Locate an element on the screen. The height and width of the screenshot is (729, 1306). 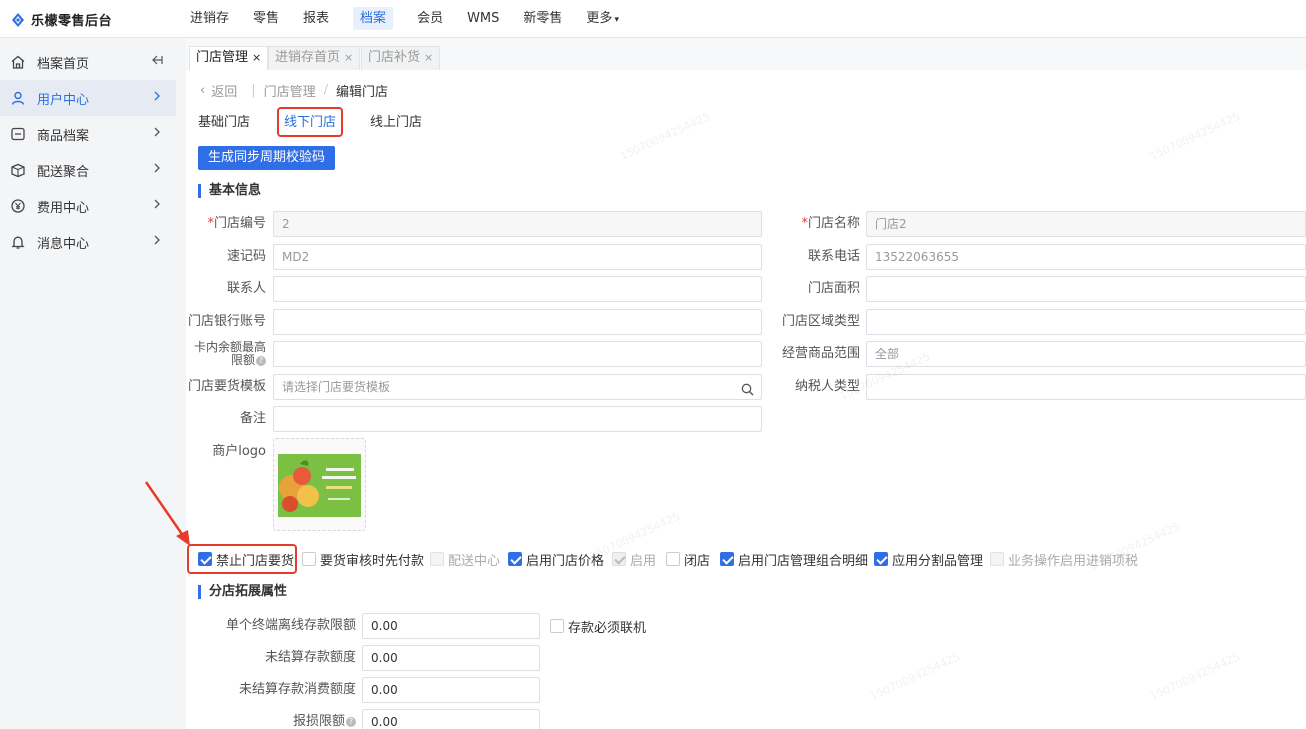
option-input-output-tax: 业务操作启用进销项税 is located at coordinates (1064, 560).